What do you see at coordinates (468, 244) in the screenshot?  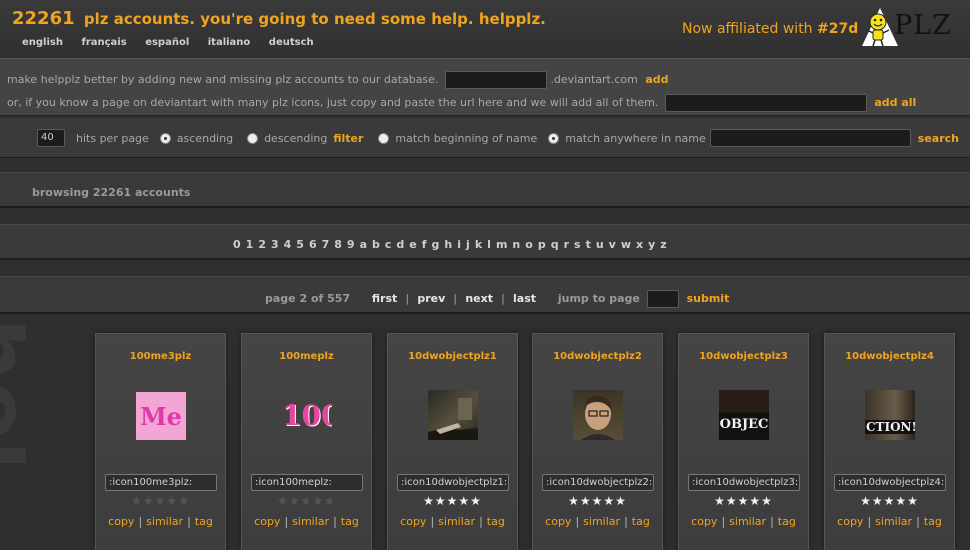 I see `letter-link: j` at bounding box center [468, 244].